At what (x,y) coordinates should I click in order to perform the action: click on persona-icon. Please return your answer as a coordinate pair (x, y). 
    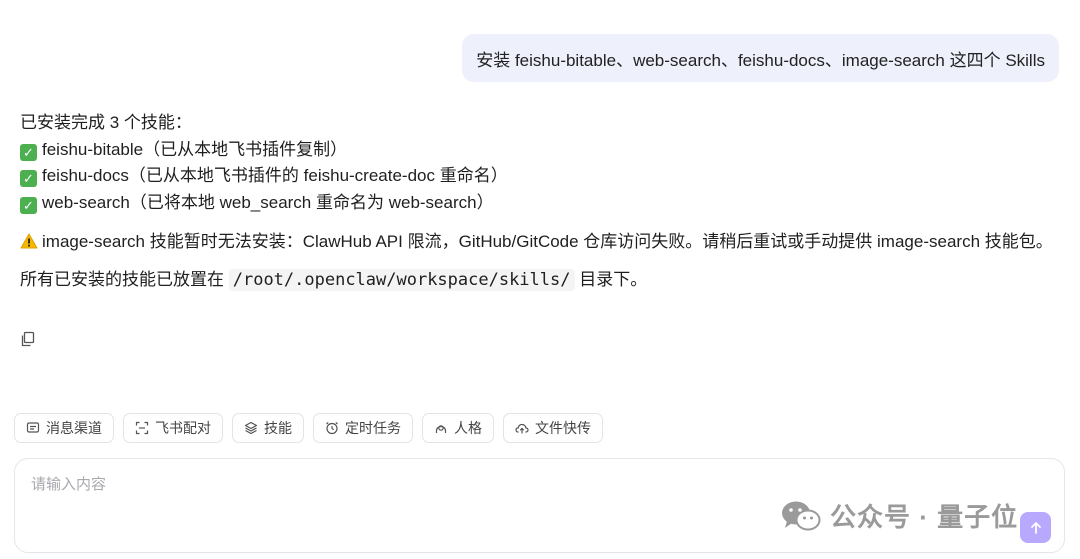
    Looking at the image, I should click on (441, 429).